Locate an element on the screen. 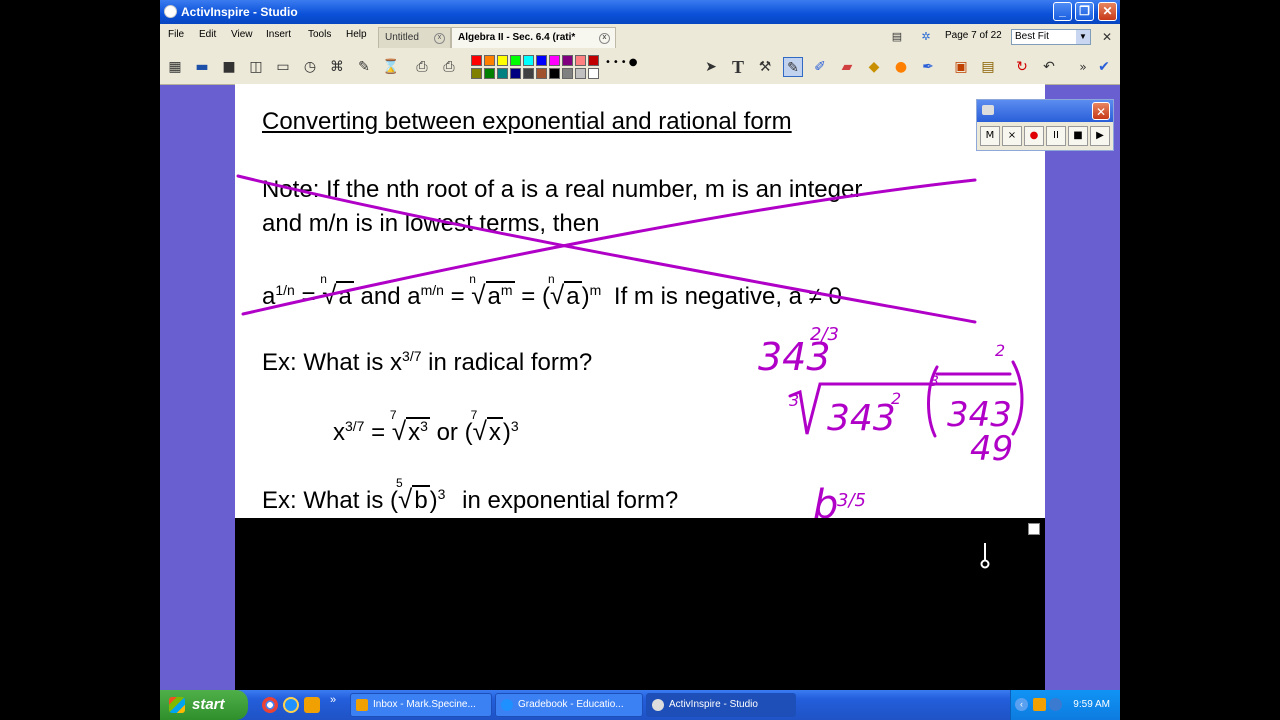 Image resolution: width=1280 pixels, height=720 pixels. page-browser-icon: ▤ is located at coordinates (897, 37).